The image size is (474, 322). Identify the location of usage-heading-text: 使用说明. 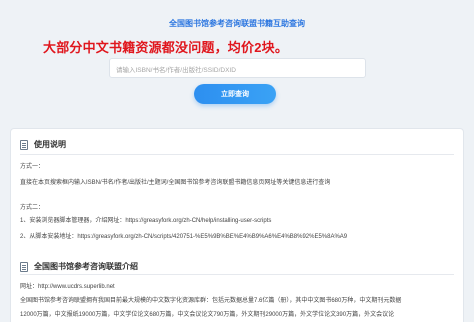
(50, 144).